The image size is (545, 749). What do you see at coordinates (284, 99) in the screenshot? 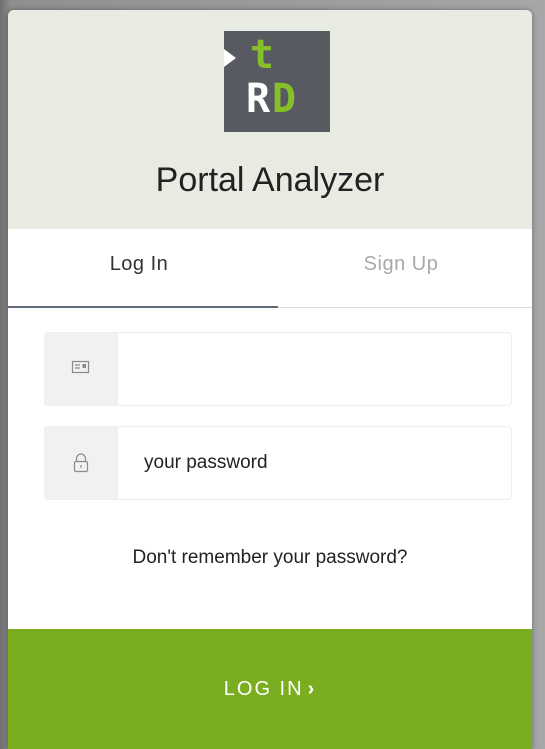
I see `logo-letter-d: D` at bounding box center [284, 99].